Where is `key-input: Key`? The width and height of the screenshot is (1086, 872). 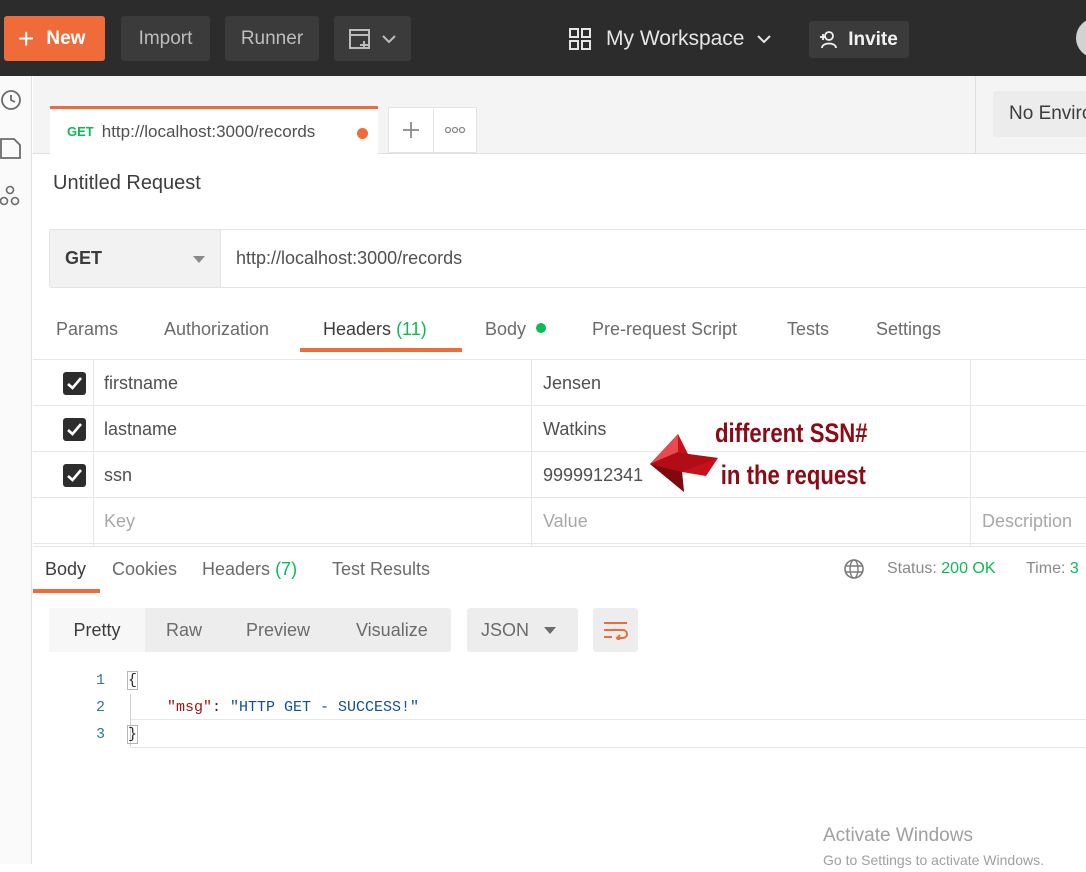
key-input: Key is located at coordinates (312, 521).